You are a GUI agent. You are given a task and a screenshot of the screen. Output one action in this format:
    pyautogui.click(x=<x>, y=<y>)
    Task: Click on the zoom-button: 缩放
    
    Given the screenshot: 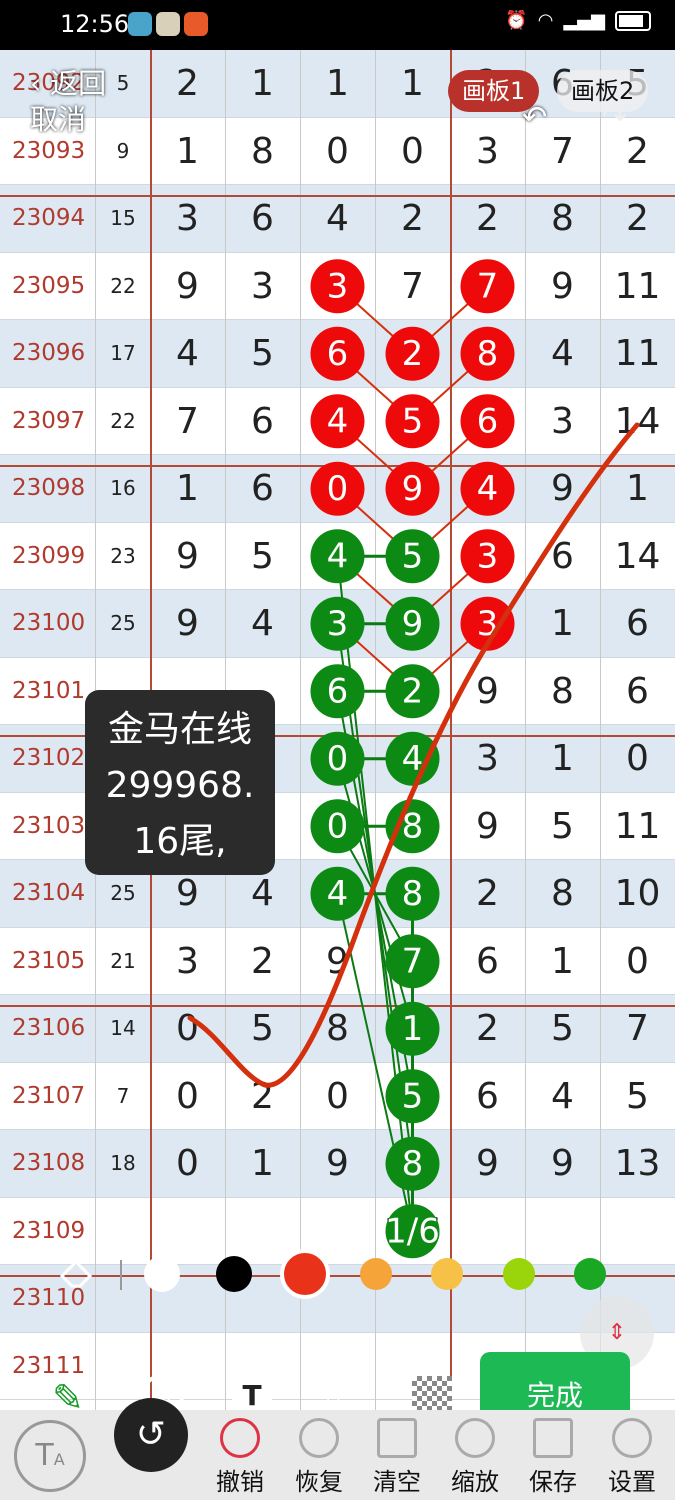 What is the action you would take?
    pyautogui.click(x=475, y=1457)
    